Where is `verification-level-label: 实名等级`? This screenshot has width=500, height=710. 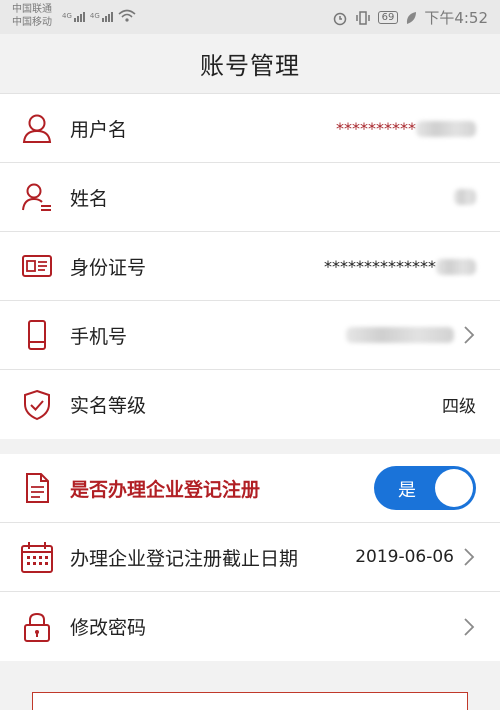
verification-level-label: 实名等级 is located at coordinates (108, 406).